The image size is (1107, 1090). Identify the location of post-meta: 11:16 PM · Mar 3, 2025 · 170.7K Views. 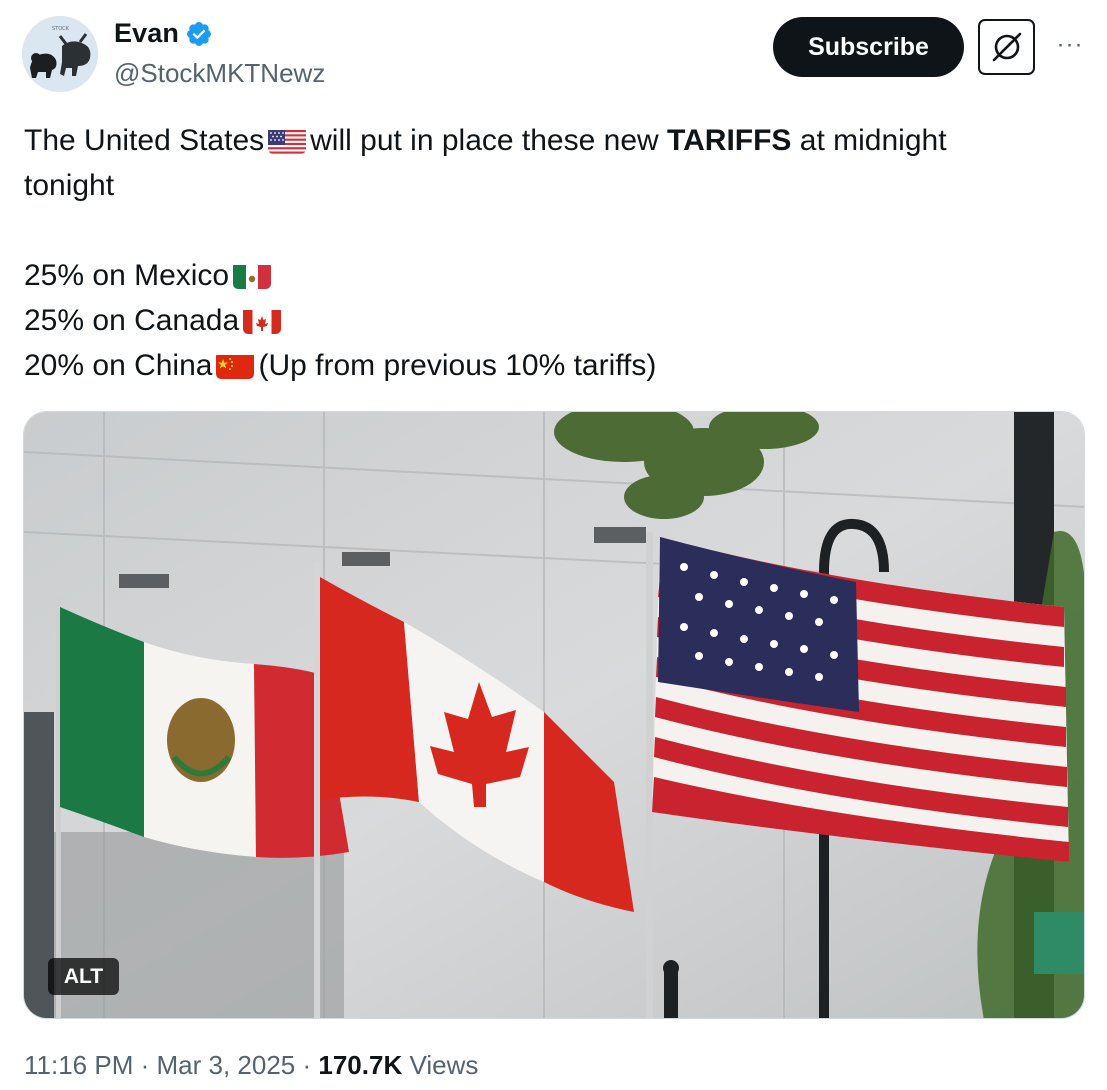
(251, 1065).